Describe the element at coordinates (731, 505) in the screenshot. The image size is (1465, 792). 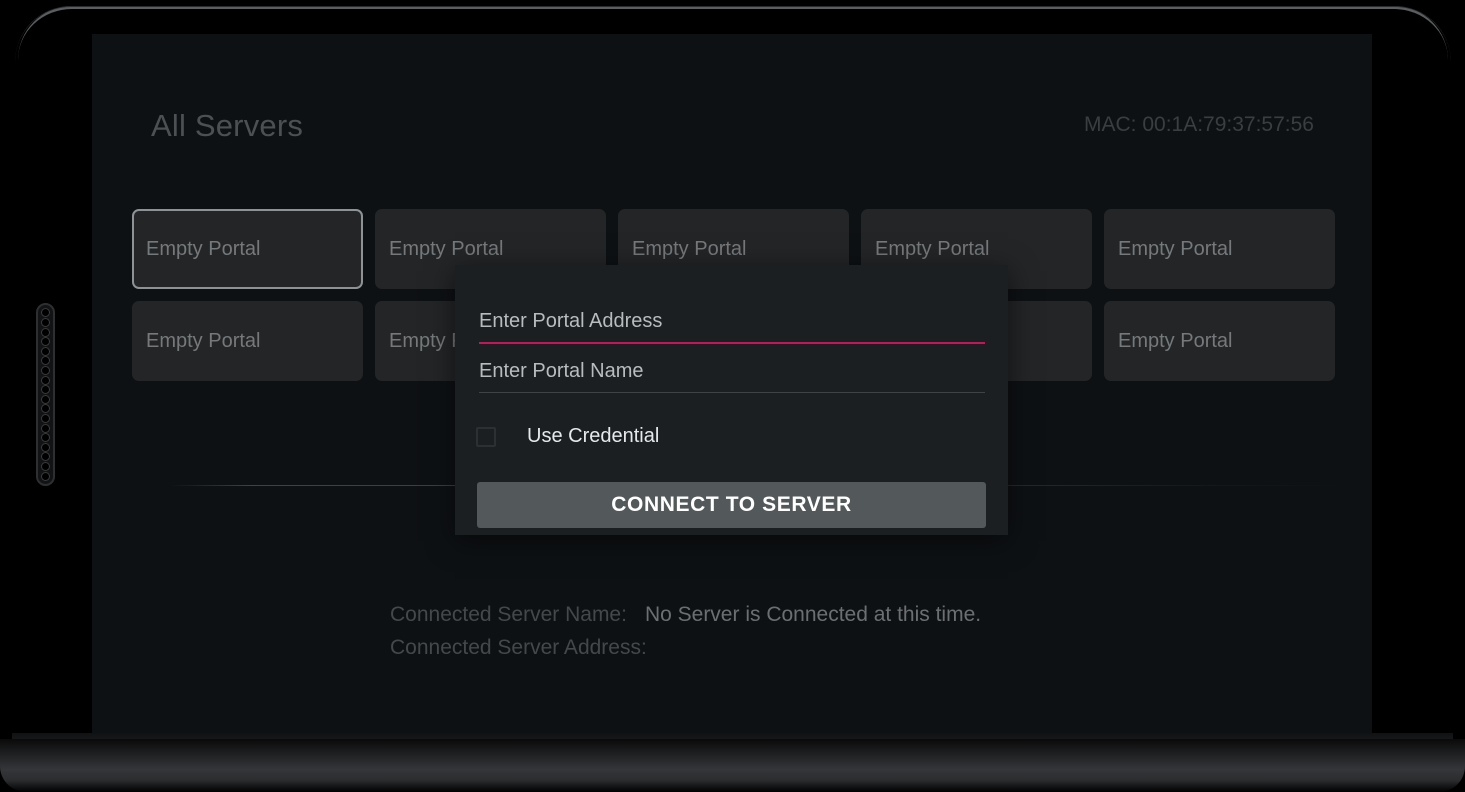
I see `connect-to-server-button: CONNECT TO SERVER` at that location.